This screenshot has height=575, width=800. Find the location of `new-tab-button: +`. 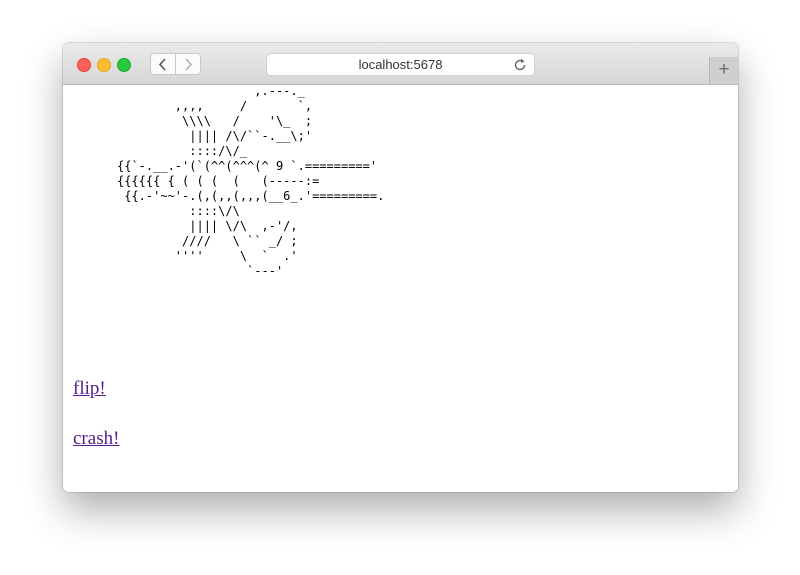

new-tab-button: + is located at coordinates (723, 70).